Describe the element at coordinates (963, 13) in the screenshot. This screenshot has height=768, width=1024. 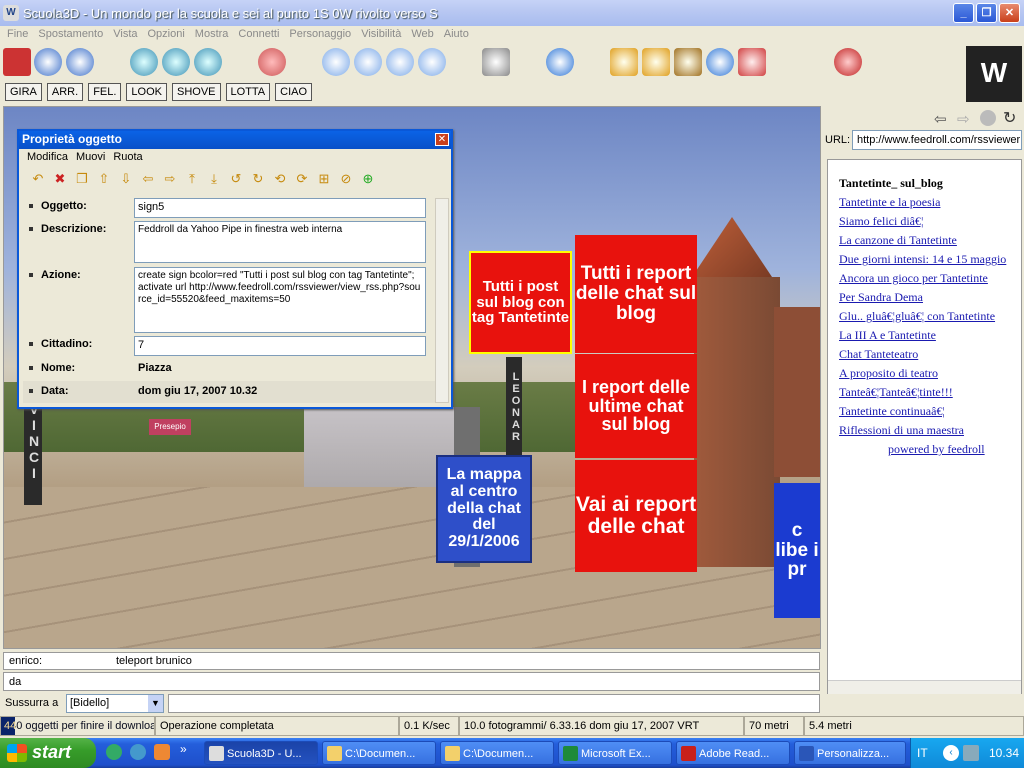
I see `minimize-button: _` at that location.